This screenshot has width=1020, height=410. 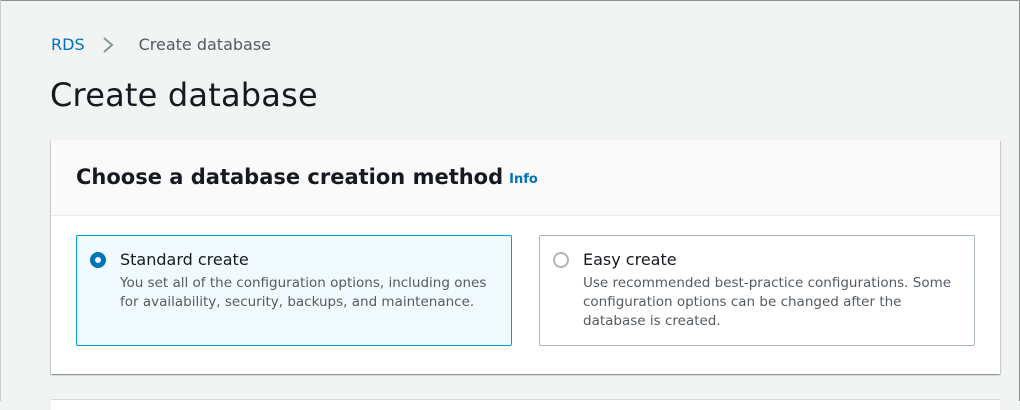 I want to click on breadcrumb: RDS Create database, so click(x=161, y=45).